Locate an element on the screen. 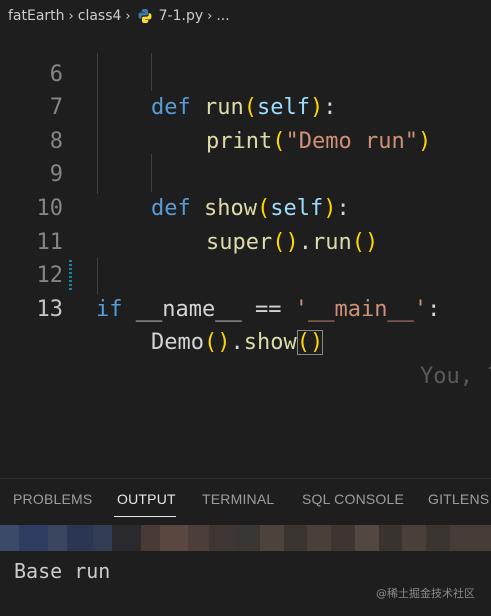 Image resolution: width=491 pixels, height=616 pixels. tab-problems: PROBLEMS is located at coordinates (52, 499).